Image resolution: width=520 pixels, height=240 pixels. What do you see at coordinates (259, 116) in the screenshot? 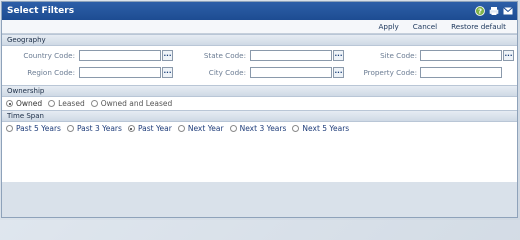
I see `time-span-header: Time Span` at bounding box center [259, 116].